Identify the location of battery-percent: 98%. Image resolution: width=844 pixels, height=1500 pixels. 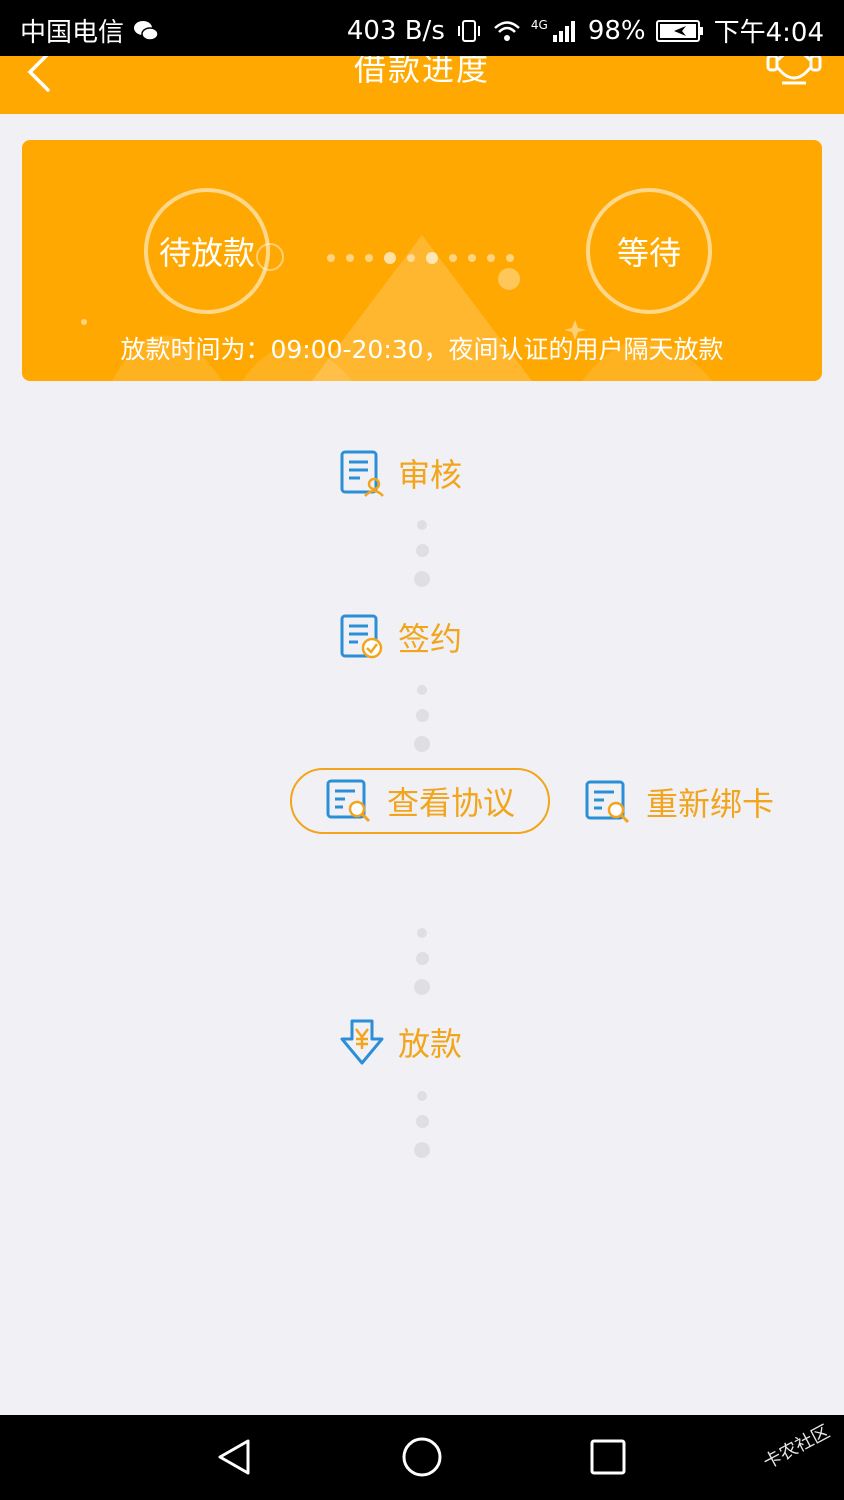
(616, 30).